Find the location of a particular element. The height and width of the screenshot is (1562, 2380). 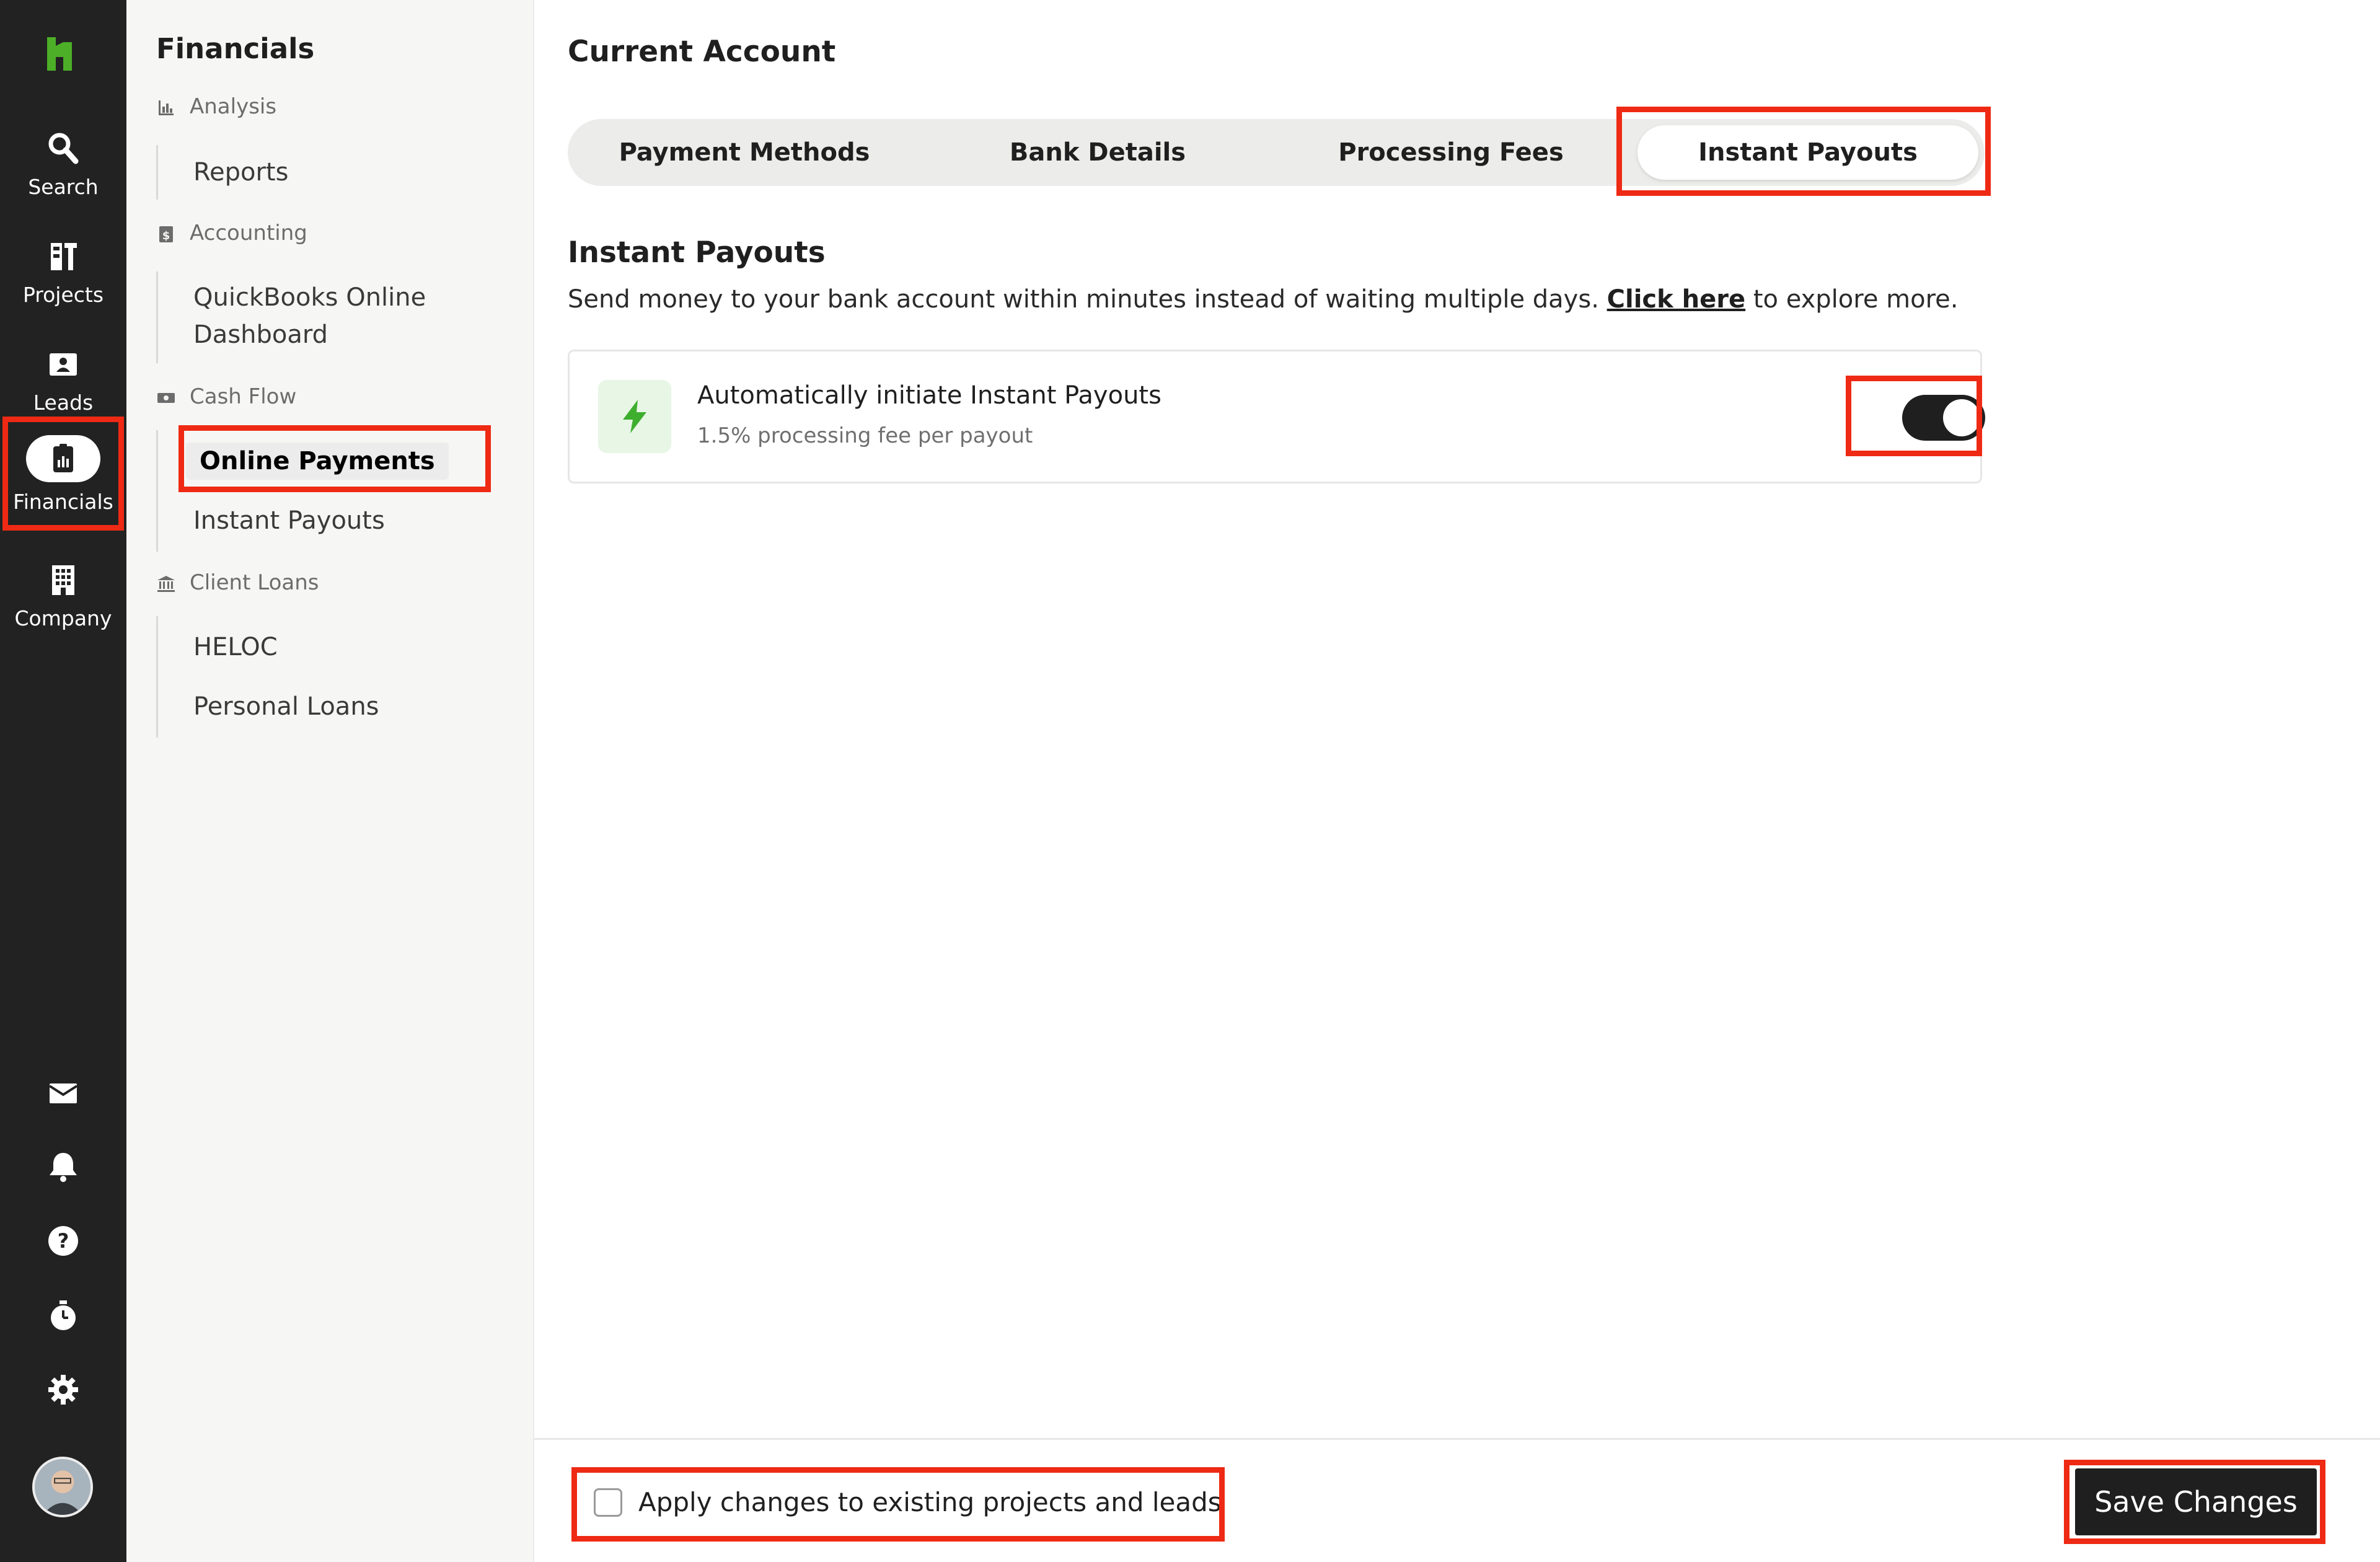

click-here-link: Click here is located at coordinates (1676, 299).